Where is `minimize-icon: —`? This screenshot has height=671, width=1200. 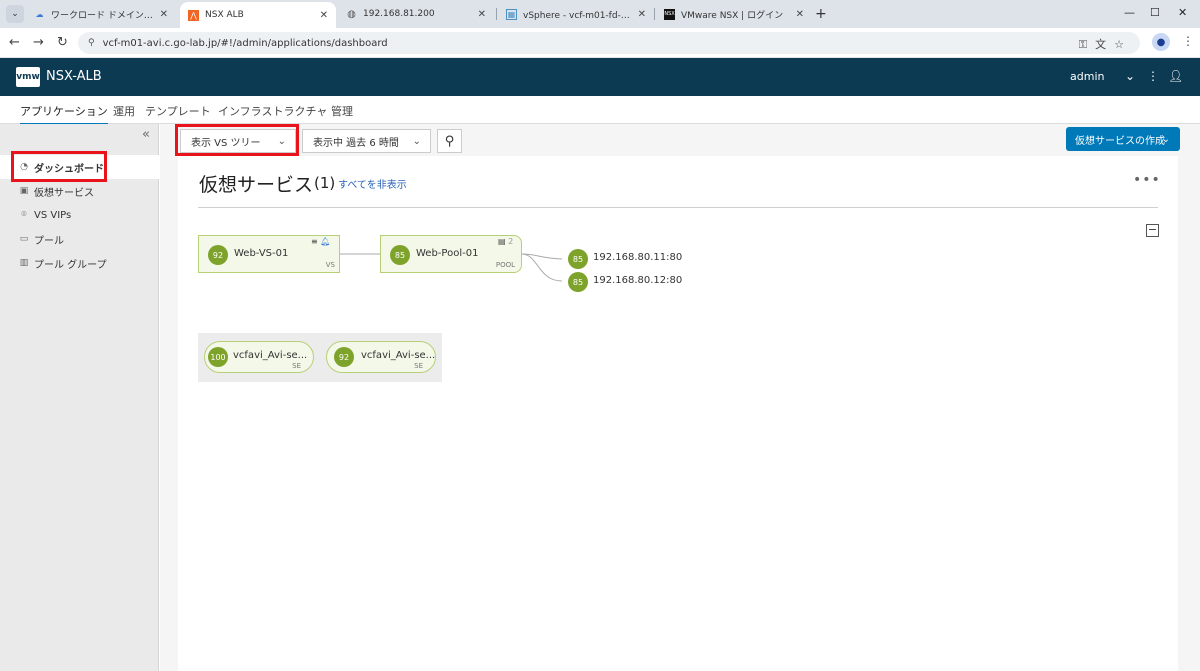
minimize-icon: — is located at coordinates (1129, 12).